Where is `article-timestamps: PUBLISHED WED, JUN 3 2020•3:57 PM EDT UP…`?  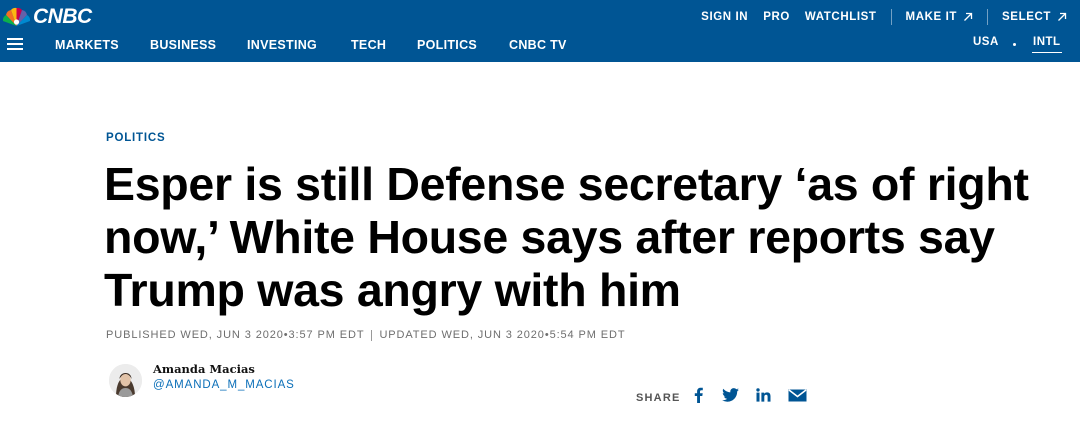
article-timestamps: PUBLISHED WED, JUN 3 2020•3:57 PM EDT UP… is located at coordinates (366, 335).